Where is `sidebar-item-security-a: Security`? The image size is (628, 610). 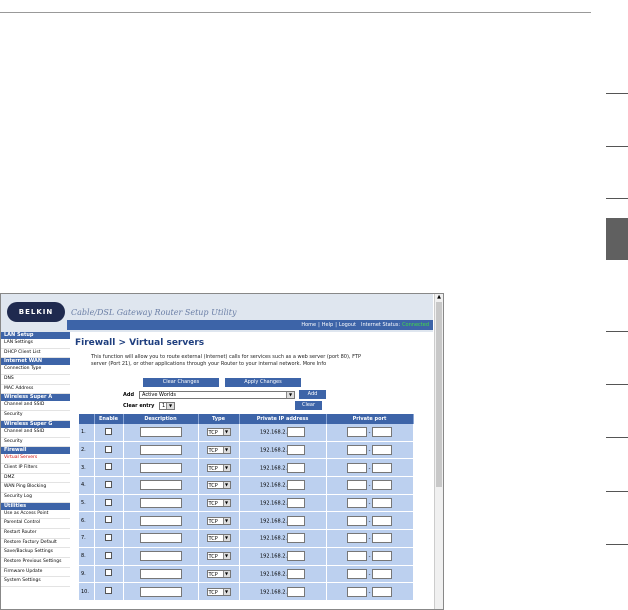 sidebar-item-security-a: Security is located at coordinates (35, 416).